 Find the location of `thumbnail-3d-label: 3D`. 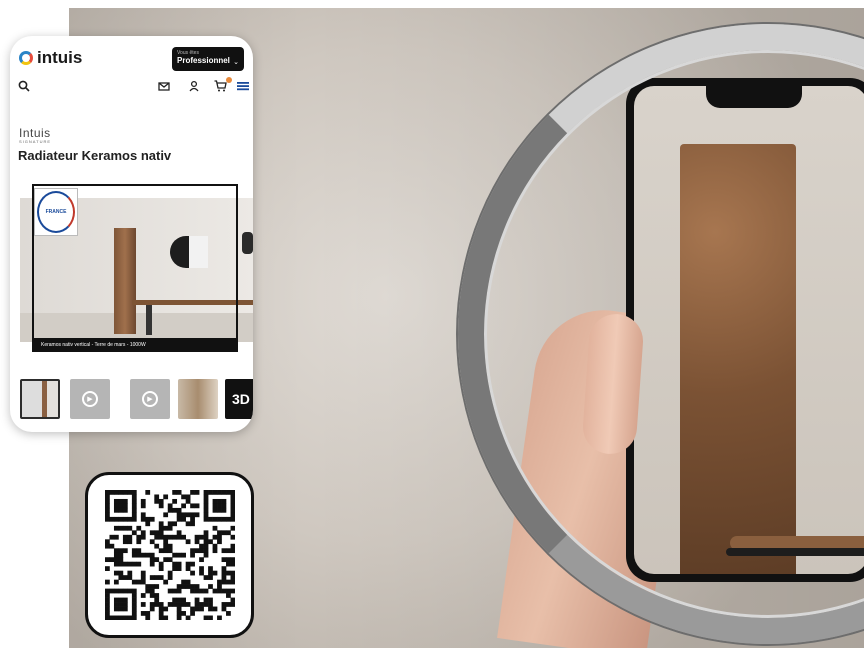

thumbnail-3d-label: 3D is located at coordinates (241, 399).